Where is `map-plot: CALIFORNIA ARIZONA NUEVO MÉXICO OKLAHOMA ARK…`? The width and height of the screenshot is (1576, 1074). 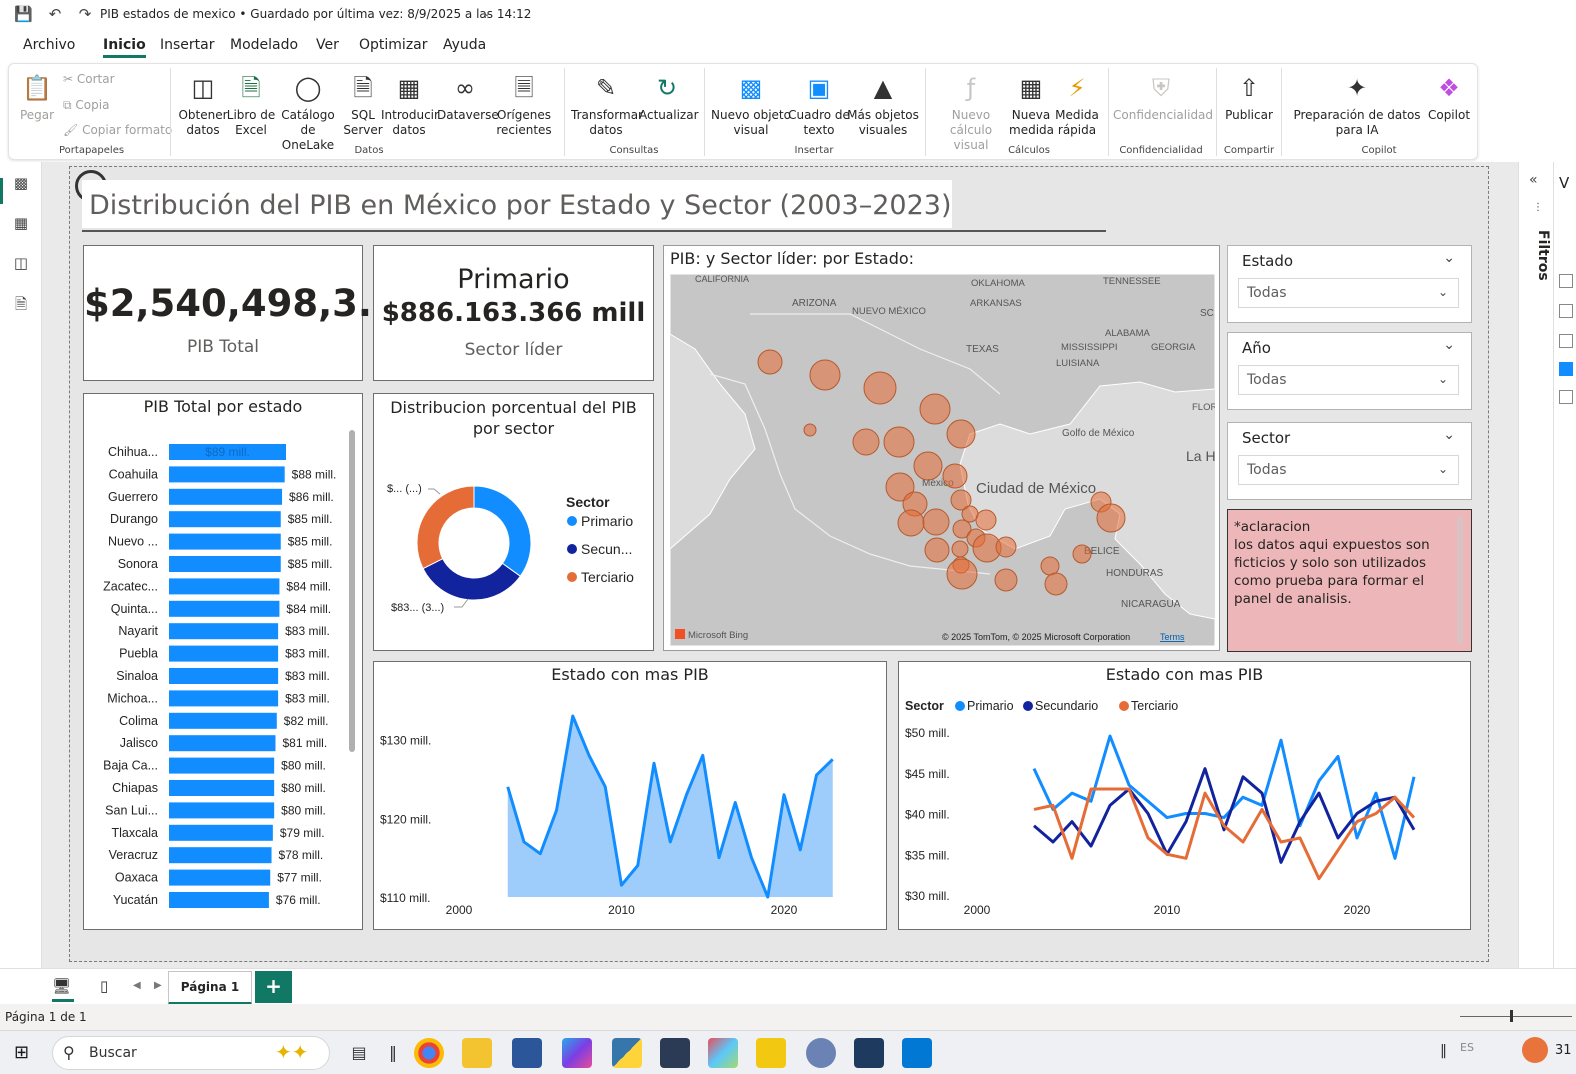 map-plot: CALIFORNIA ARIZONA NUEVO MÉXICO OKLAHOMA ARK… is located at coordinates (942, 460).